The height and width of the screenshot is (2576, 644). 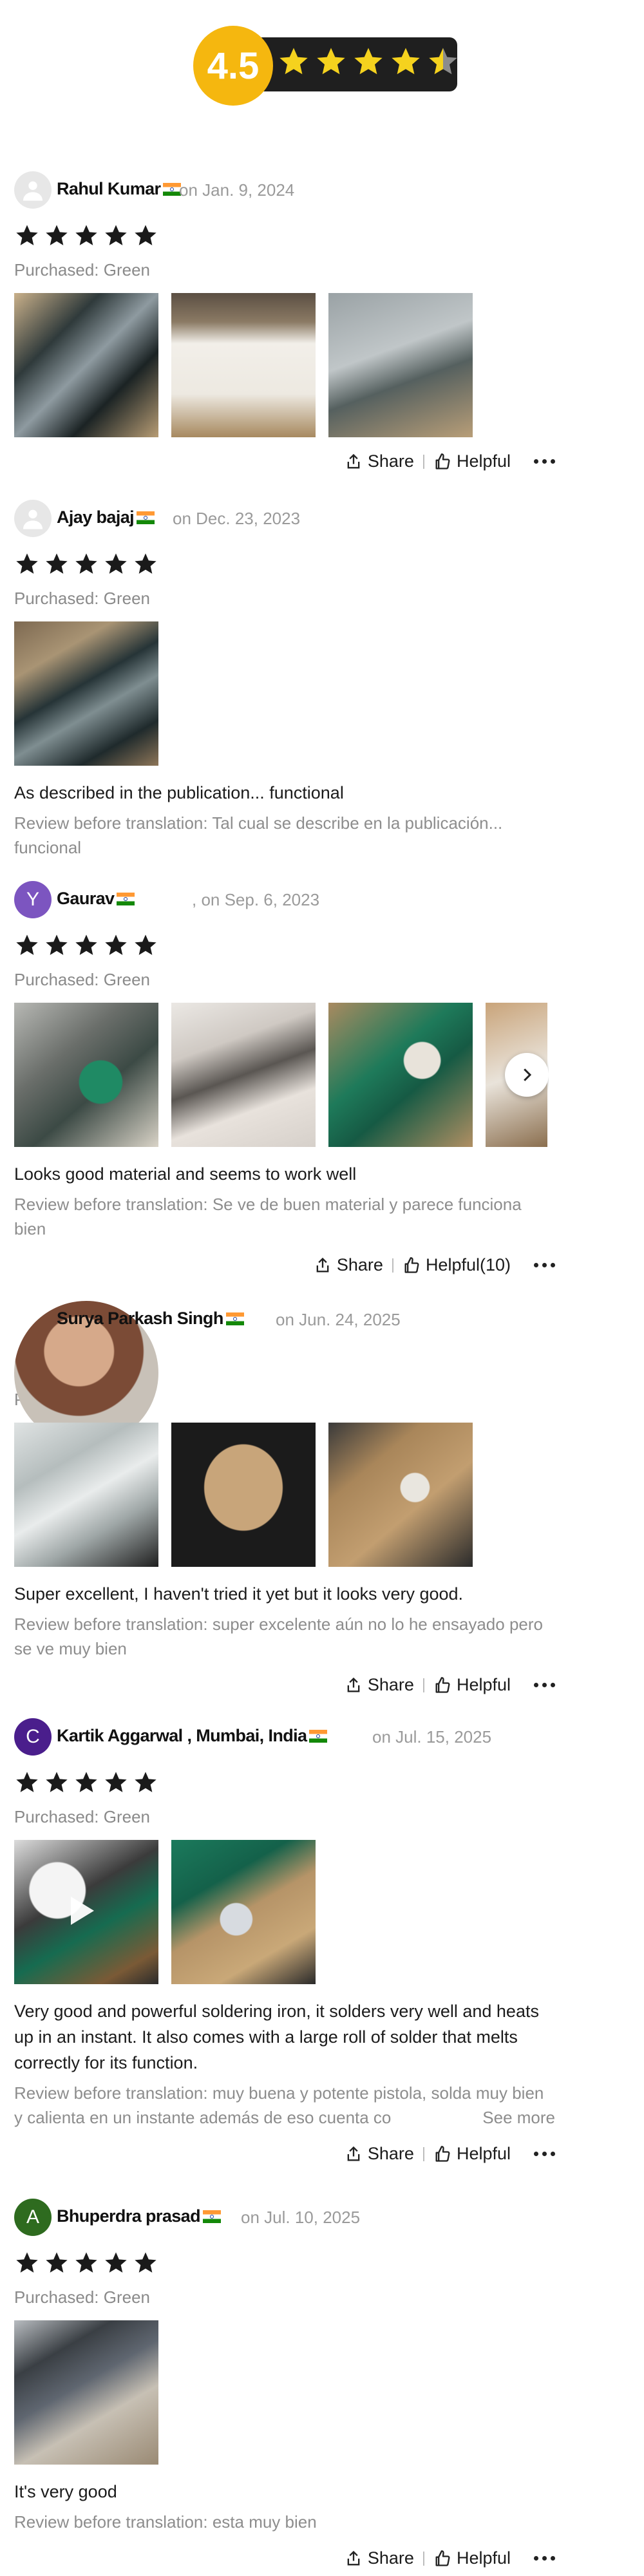 I want to click on divider, so click(x=423, y=2558).